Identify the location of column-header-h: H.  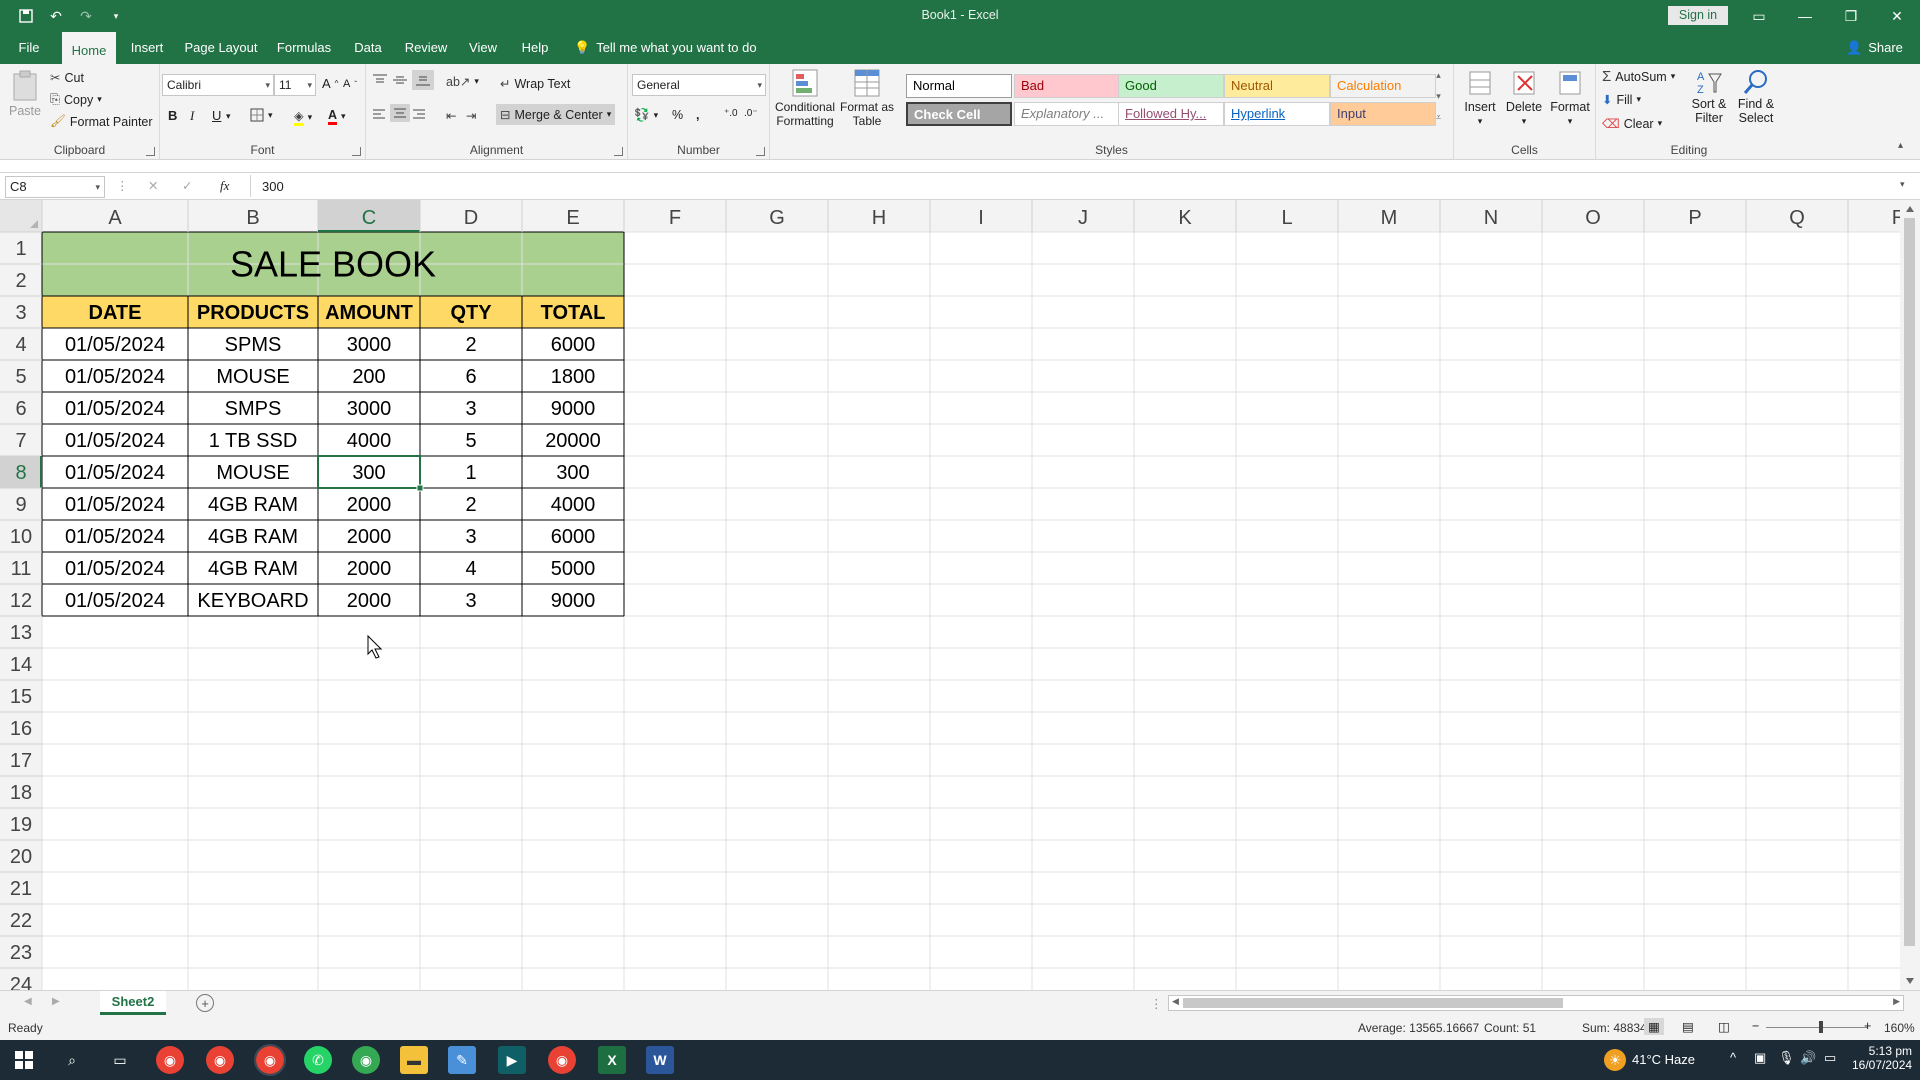
(879, 218).